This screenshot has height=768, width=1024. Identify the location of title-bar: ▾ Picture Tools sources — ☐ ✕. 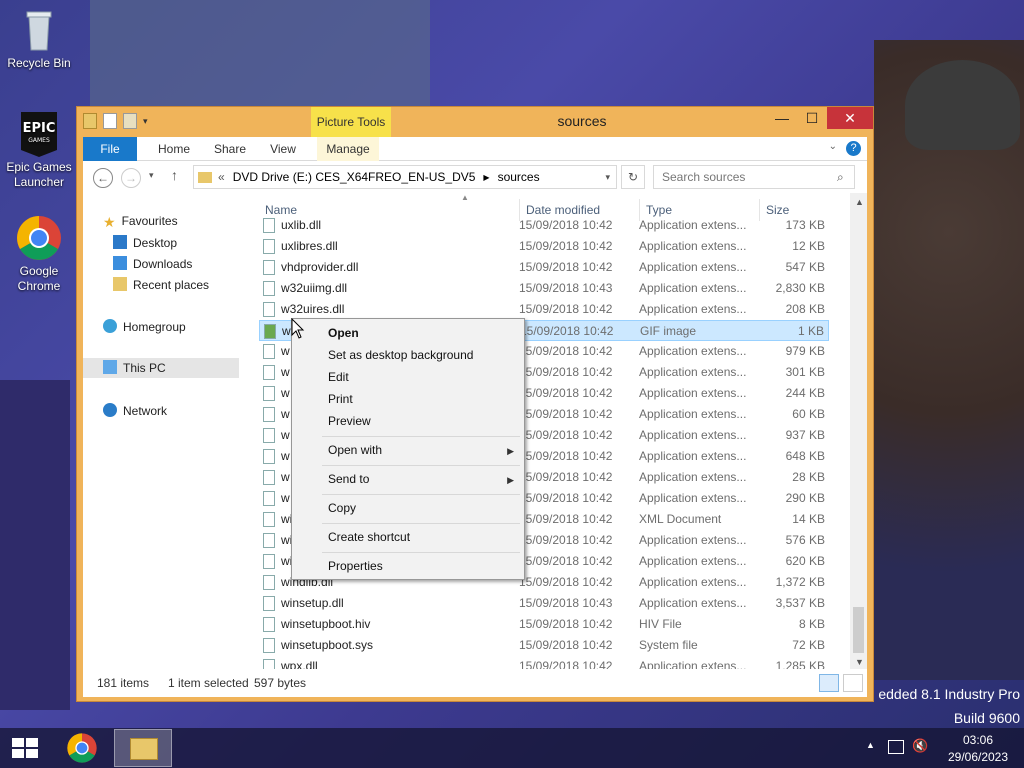
(475, 122).